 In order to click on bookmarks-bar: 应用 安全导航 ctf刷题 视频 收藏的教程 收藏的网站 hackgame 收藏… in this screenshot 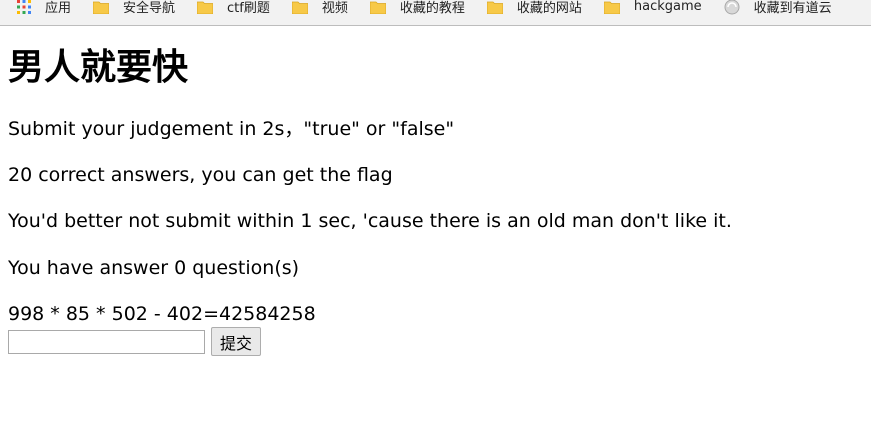, I will do `click(435, 13)`.